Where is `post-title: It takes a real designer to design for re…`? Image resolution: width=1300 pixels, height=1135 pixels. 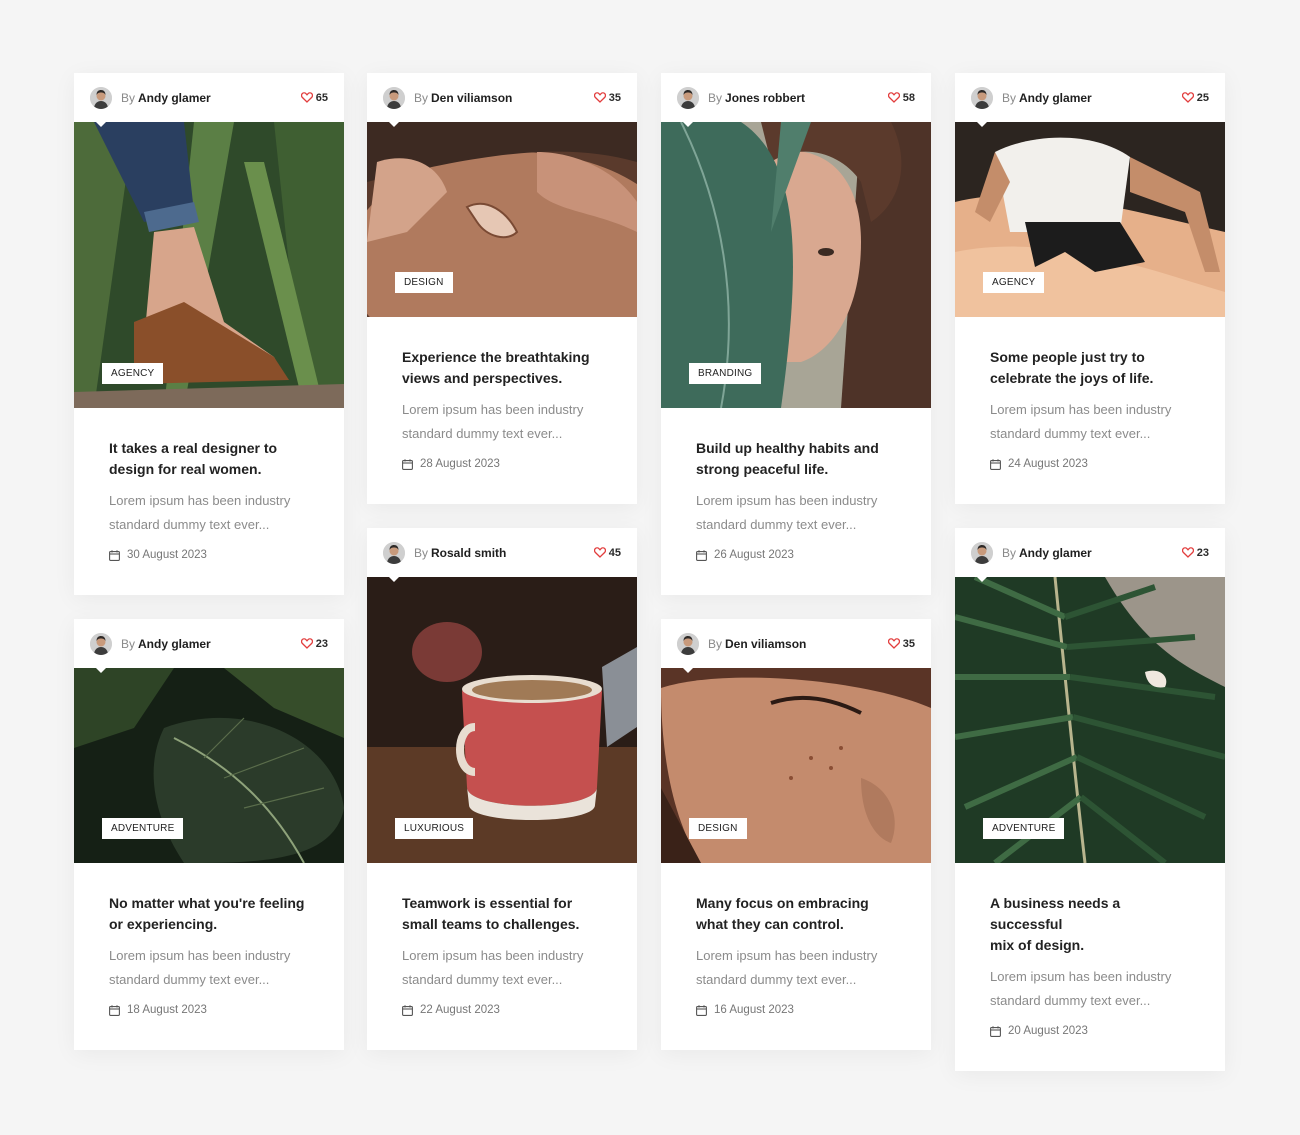 post-title: It takes a real designer to design for re… is located at coordinates (209, 459).